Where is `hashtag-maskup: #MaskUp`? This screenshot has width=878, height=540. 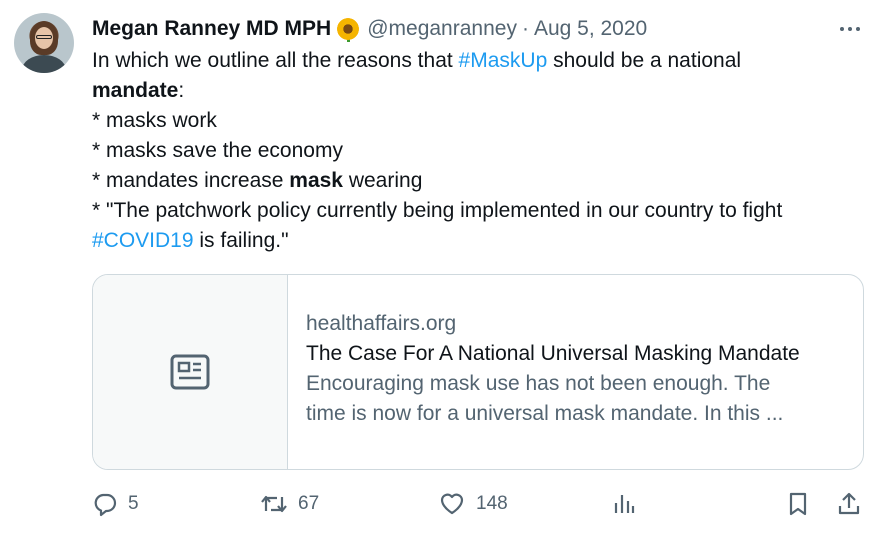 hashtag-maskup: #MaskUp is located at coordinates (503, 60).